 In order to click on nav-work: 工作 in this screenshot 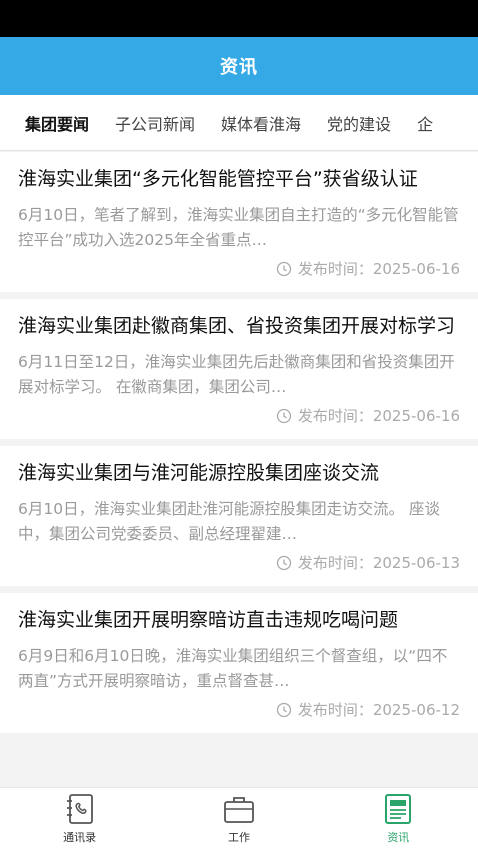, I will do `click(238, 819)`.